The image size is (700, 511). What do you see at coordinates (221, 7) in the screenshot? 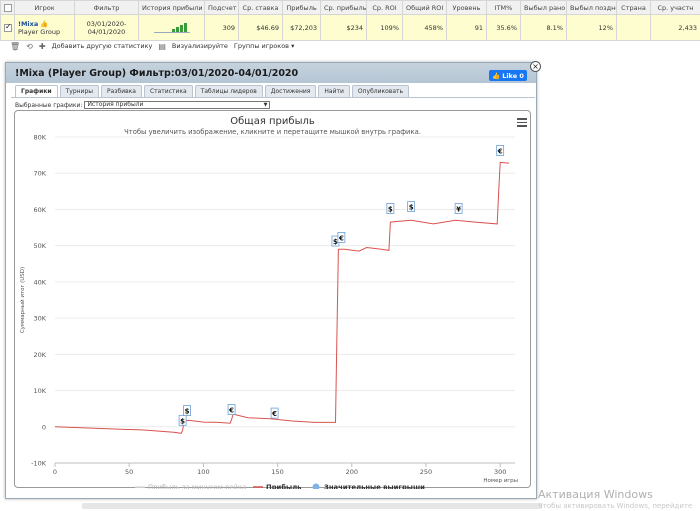
I see `col-header-count: Подсчет` at bounding box center [221, 7].